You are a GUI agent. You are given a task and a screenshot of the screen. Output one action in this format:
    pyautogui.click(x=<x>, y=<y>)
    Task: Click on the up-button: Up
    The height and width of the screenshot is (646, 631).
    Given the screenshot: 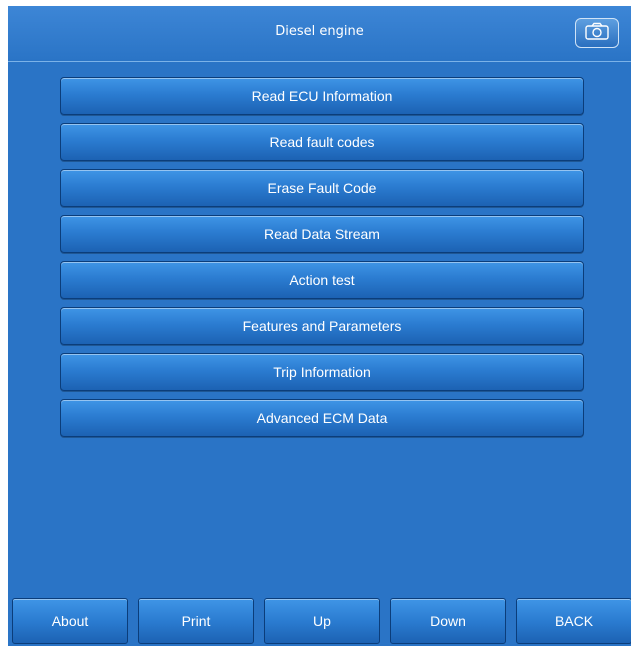 What is the action you would take?
    pyautogui.click(x=322, y=621)
    